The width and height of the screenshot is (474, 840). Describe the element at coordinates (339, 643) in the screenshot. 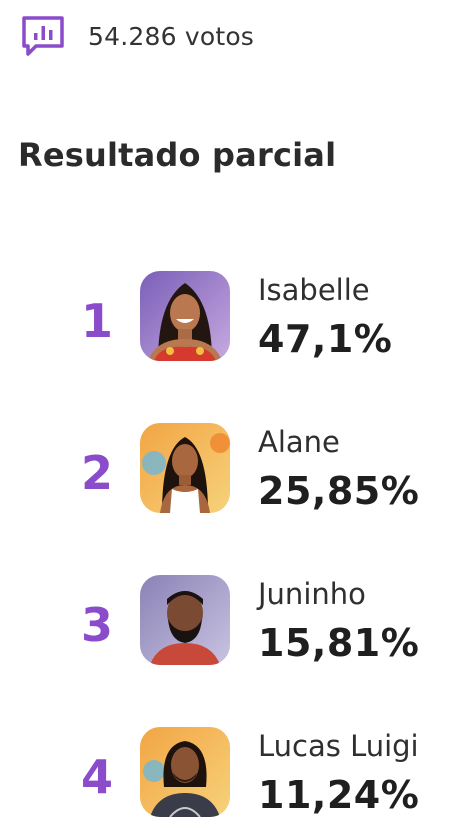

I see `vote-percentage: 15,81%` at that location.